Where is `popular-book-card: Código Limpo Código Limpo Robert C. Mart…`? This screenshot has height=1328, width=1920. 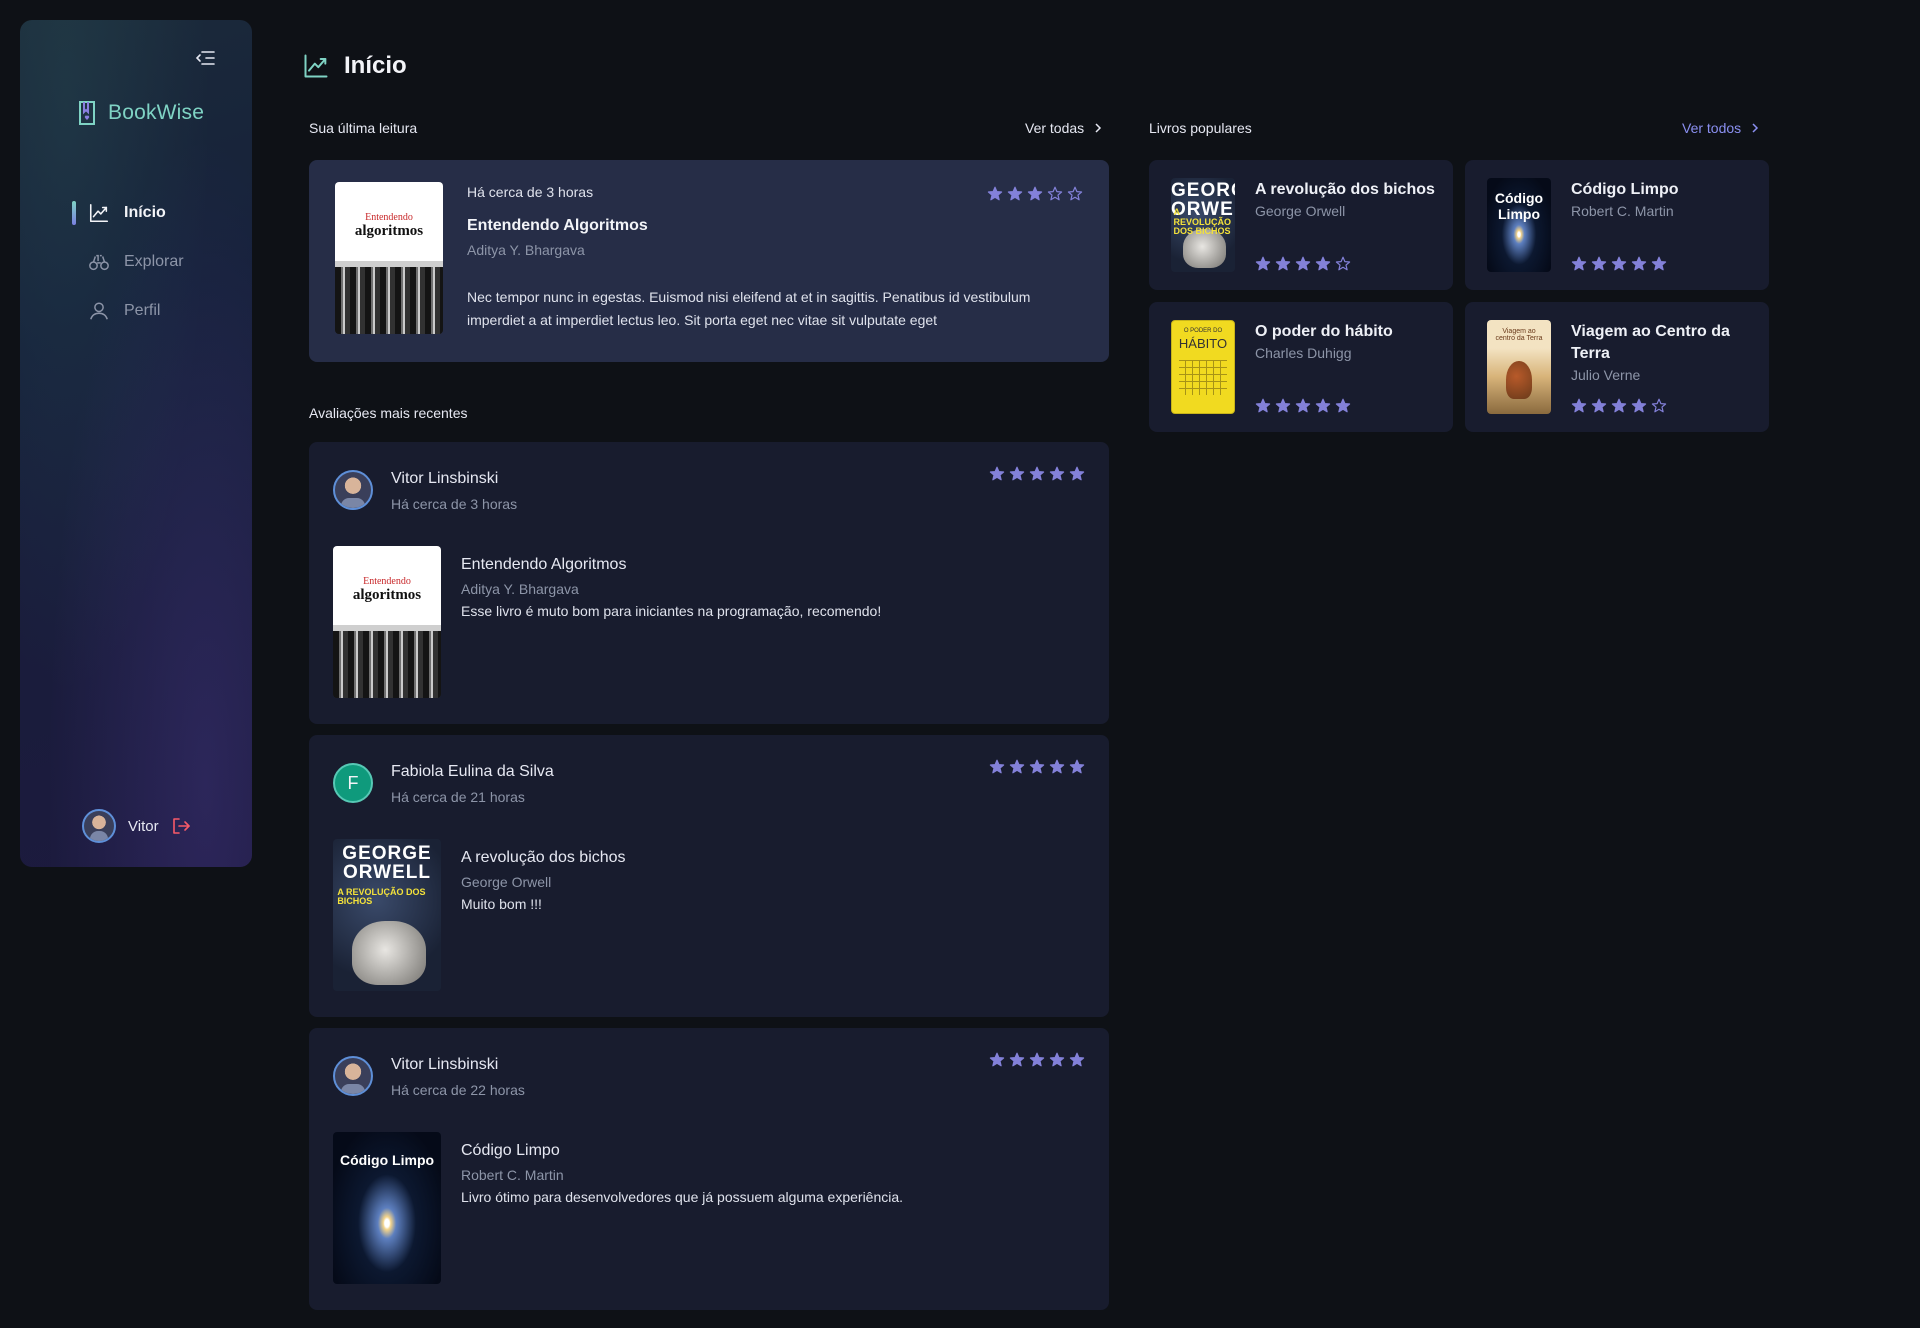
popular-book-card: Código Limpo Código Limpo Robert C. Mart… is located at coordinates (1617, 225).